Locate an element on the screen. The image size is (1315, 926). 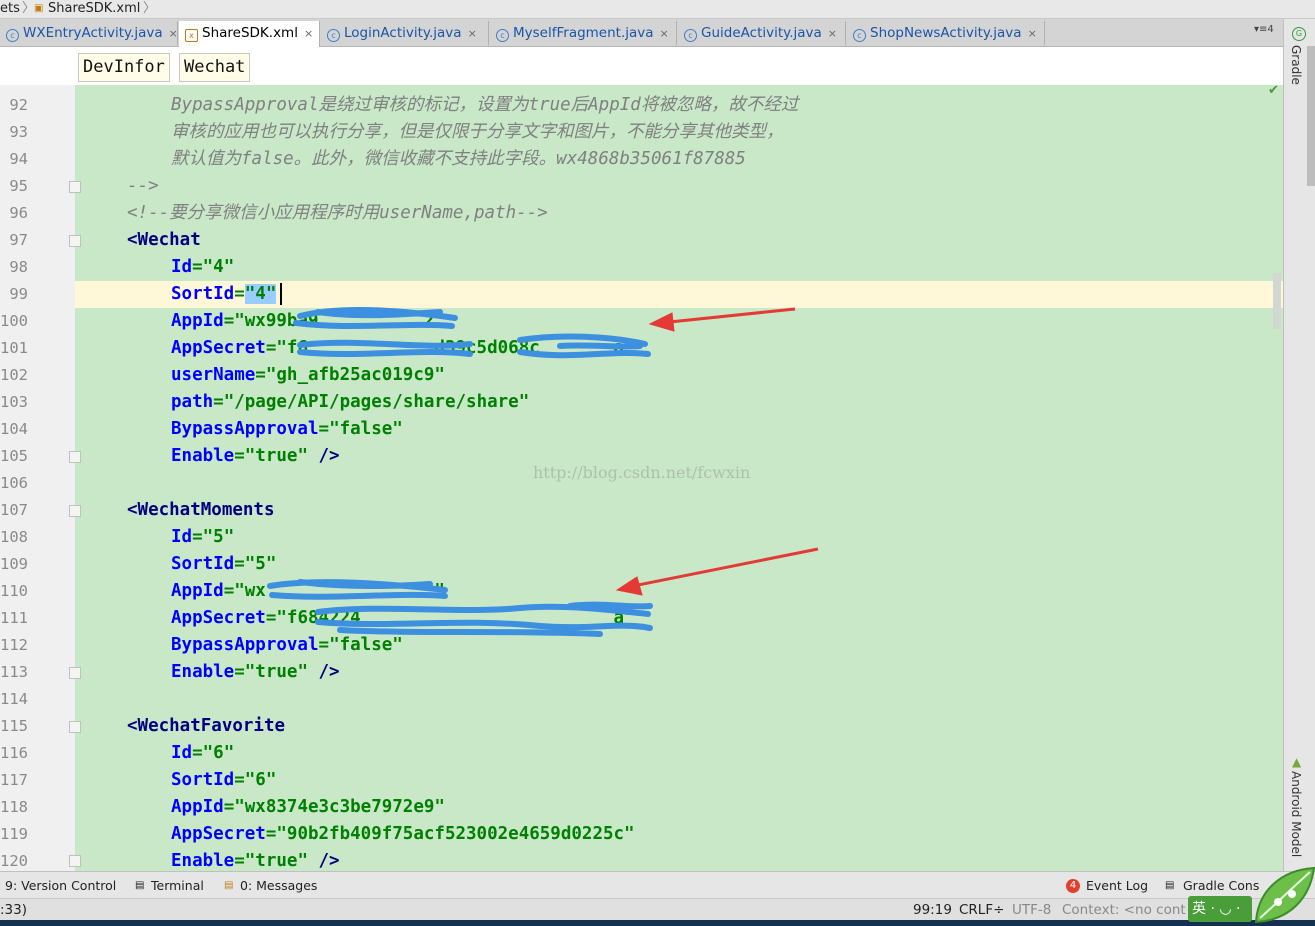
leaf-icon is located at coordinates (1284, 895).